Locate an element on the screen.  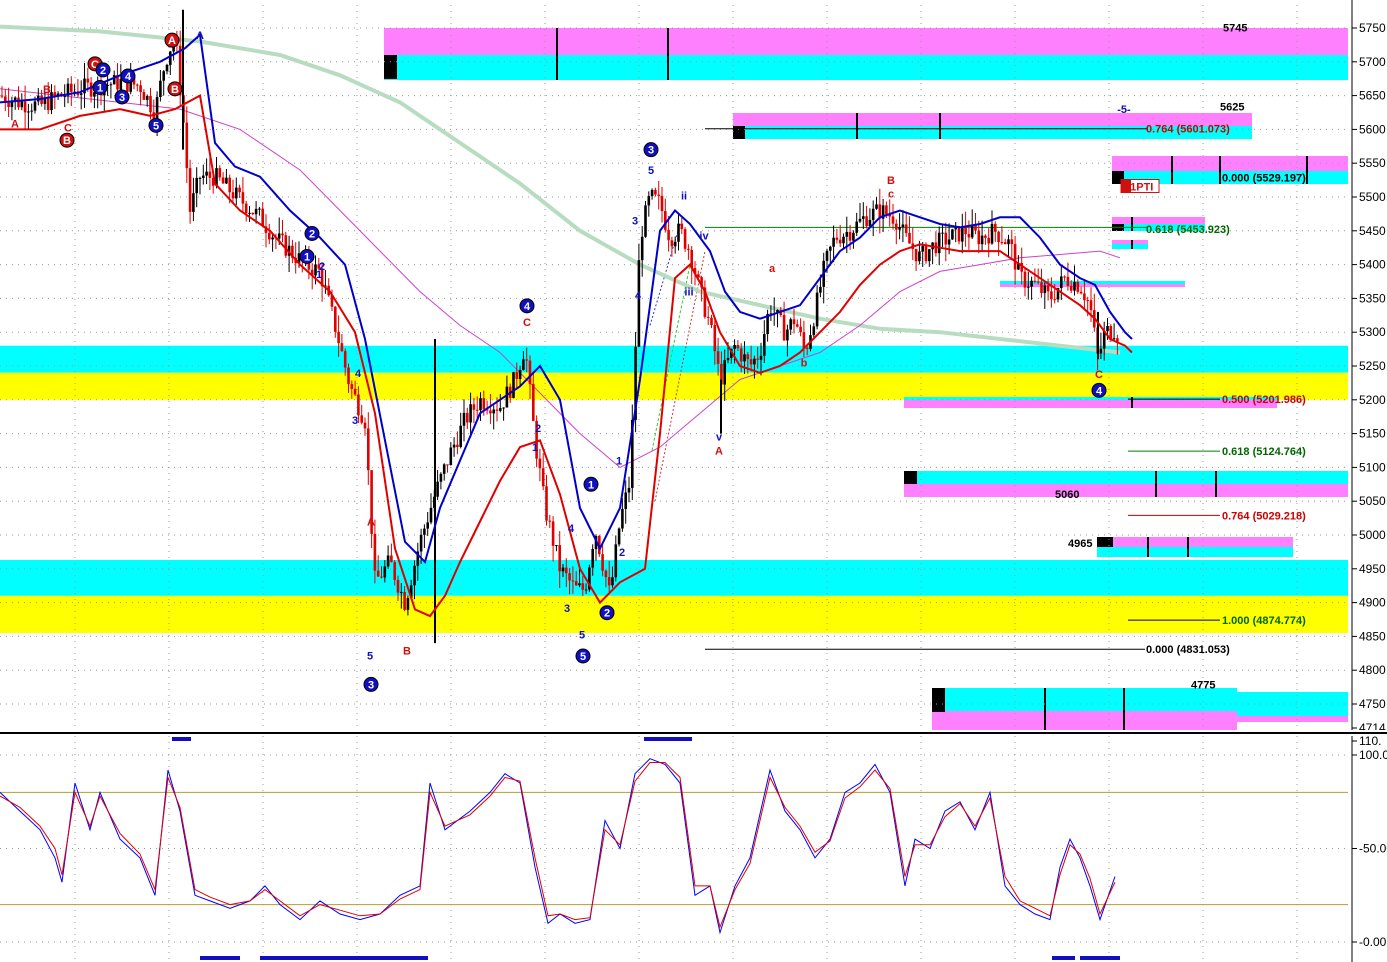
signal-bar-bottom is located at coordinates (220, 958).